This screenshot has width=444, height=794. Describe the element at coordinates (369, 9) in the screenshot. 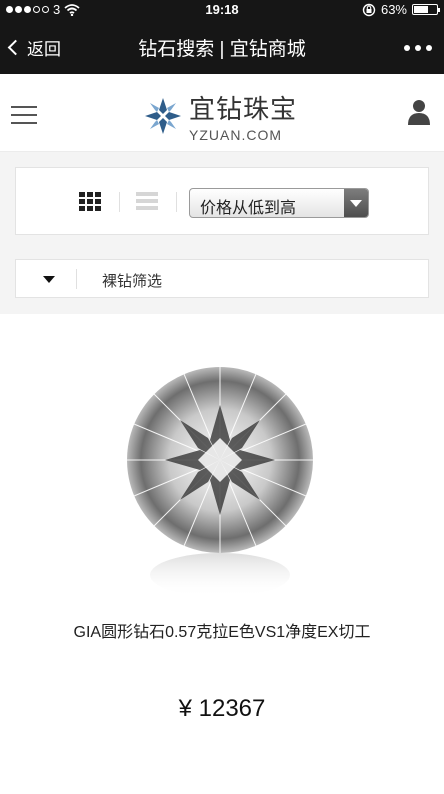

I see `rotation-lock-icon` at that location.